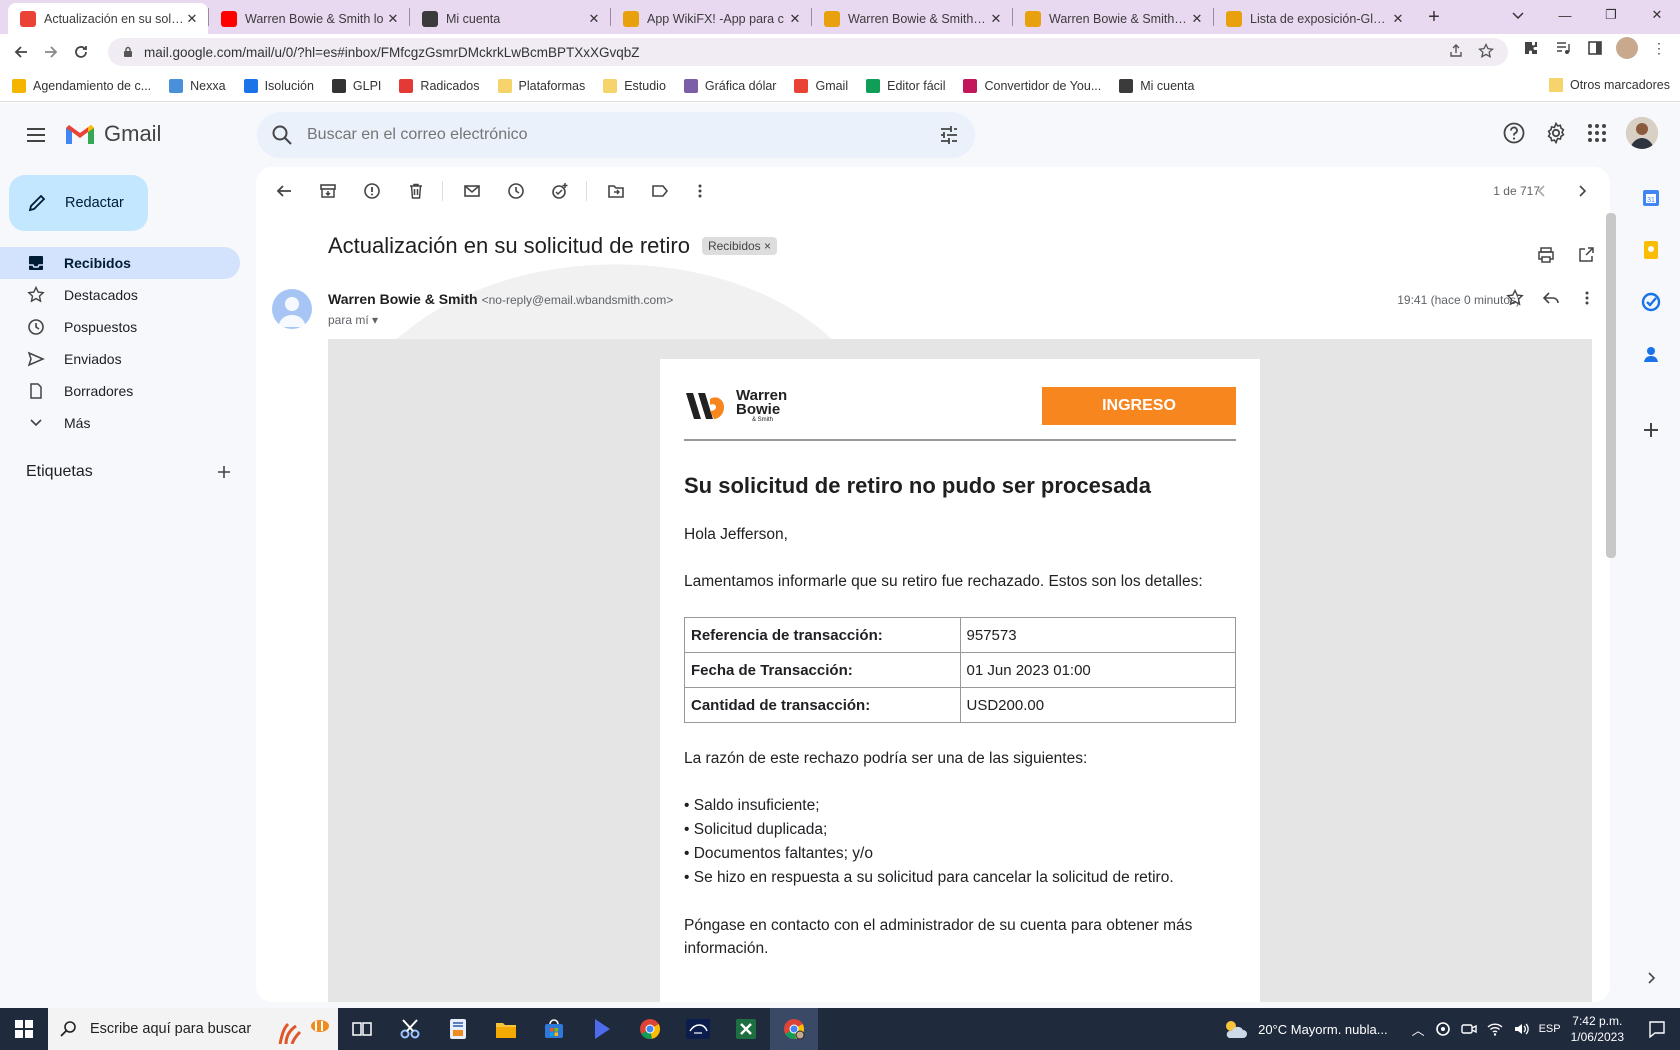 This screenshot has width=1680, height=1050. I want to click on wifi-icon, so click(1495, 1029).